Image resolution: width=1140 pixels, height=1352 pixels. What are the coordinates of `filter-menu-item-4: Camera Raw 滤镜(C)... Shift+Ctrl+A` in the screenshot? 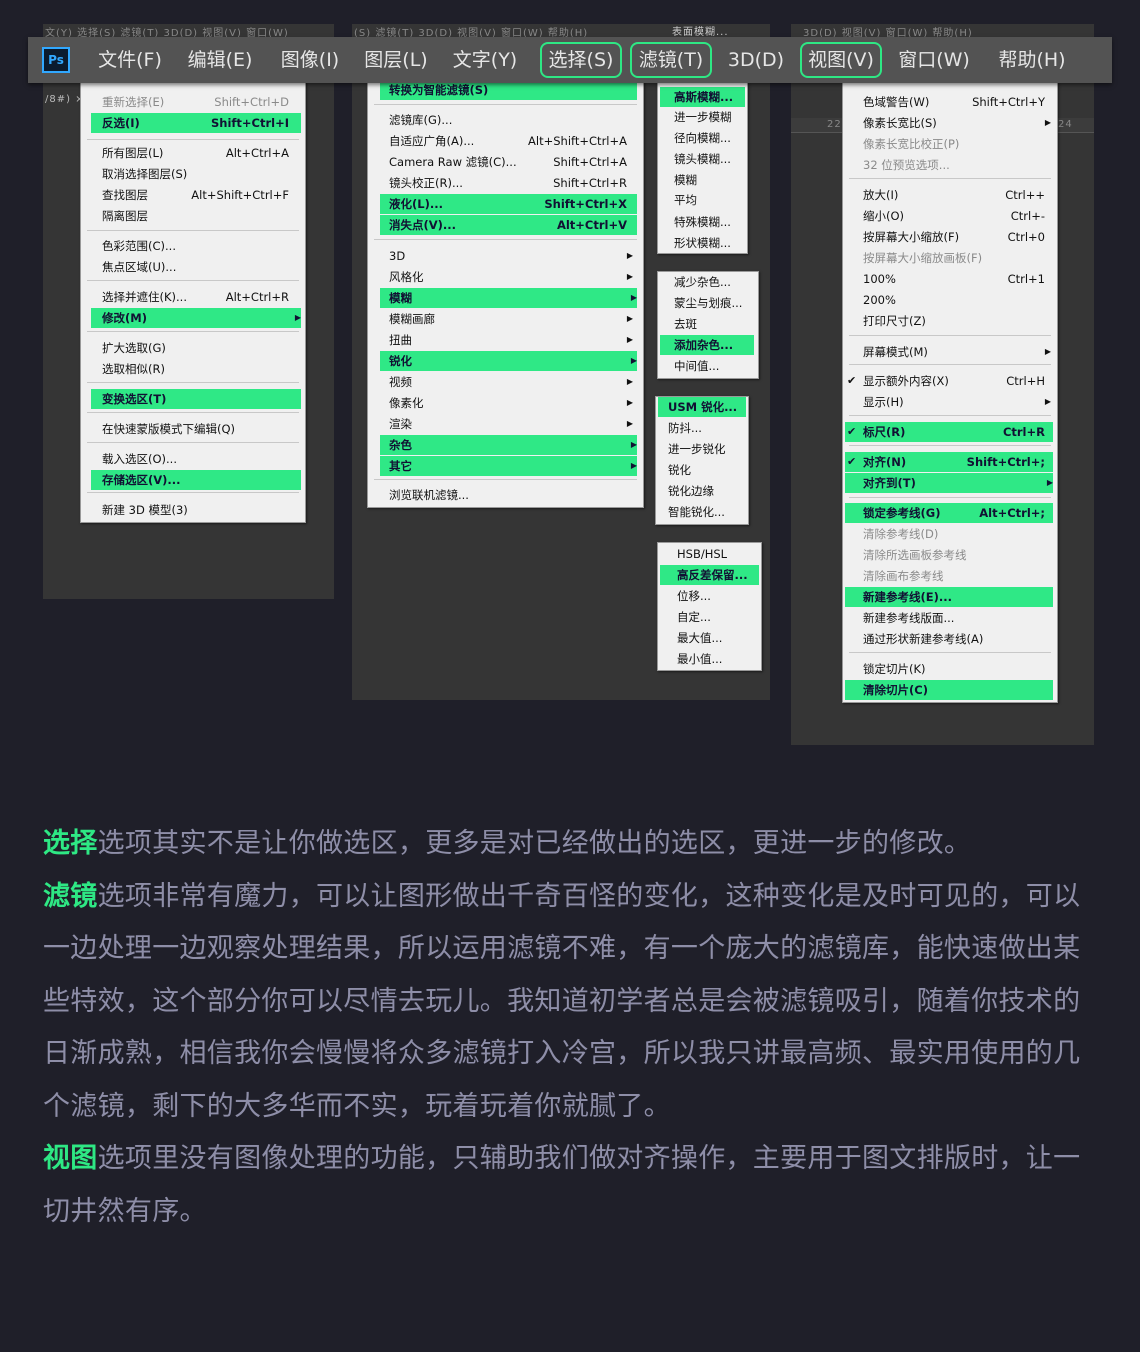 It's located at (511, 162).